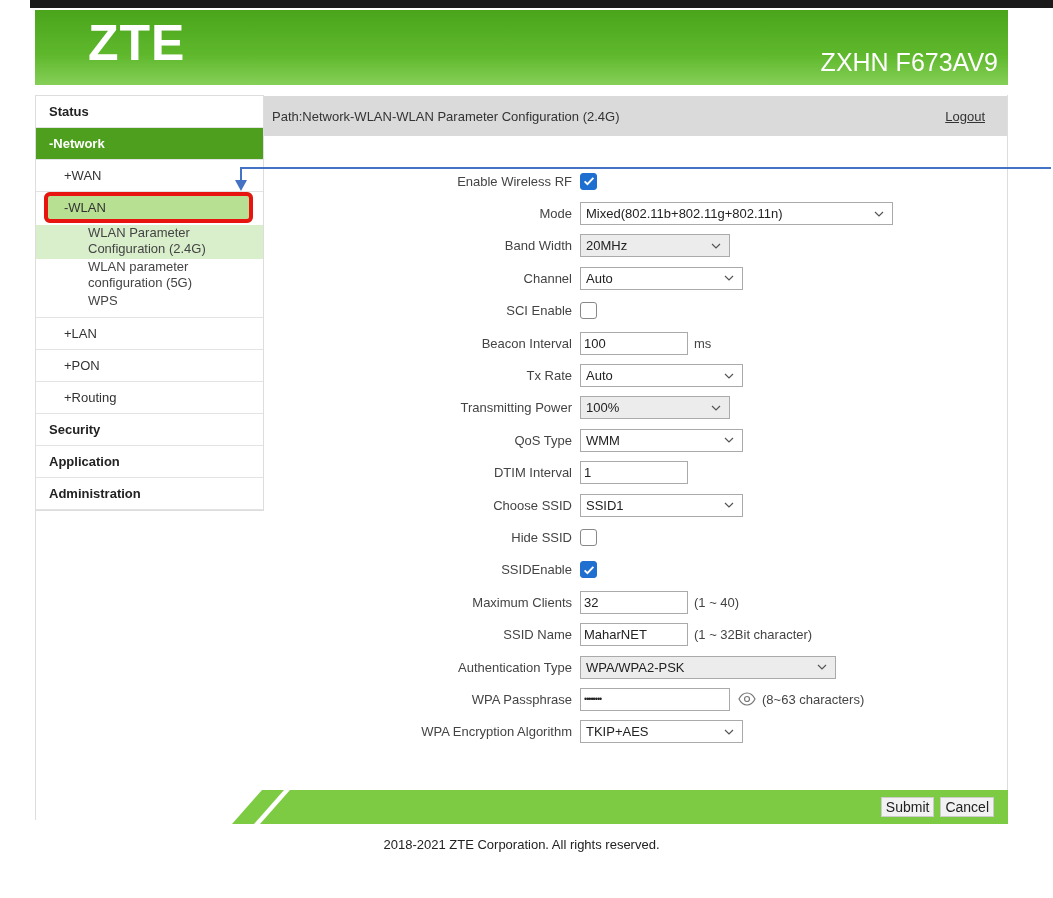  I want to click on form-button: Cancel, so click(967, 807).